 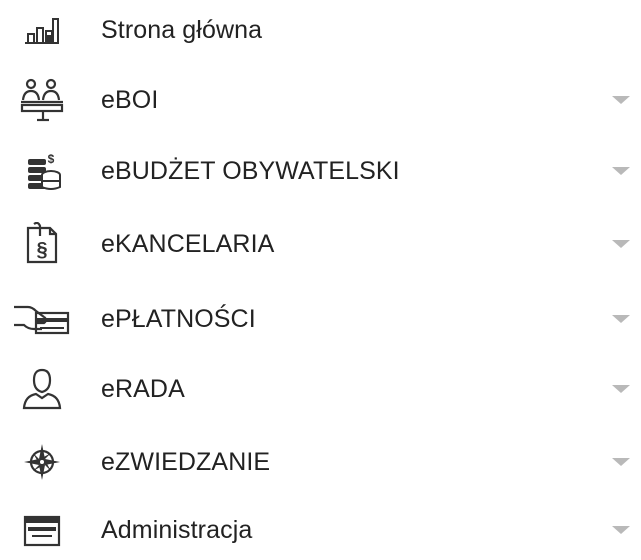 I want to click on menu-item-label: ePŁATNOŚCI, so click(x=178, y=318).